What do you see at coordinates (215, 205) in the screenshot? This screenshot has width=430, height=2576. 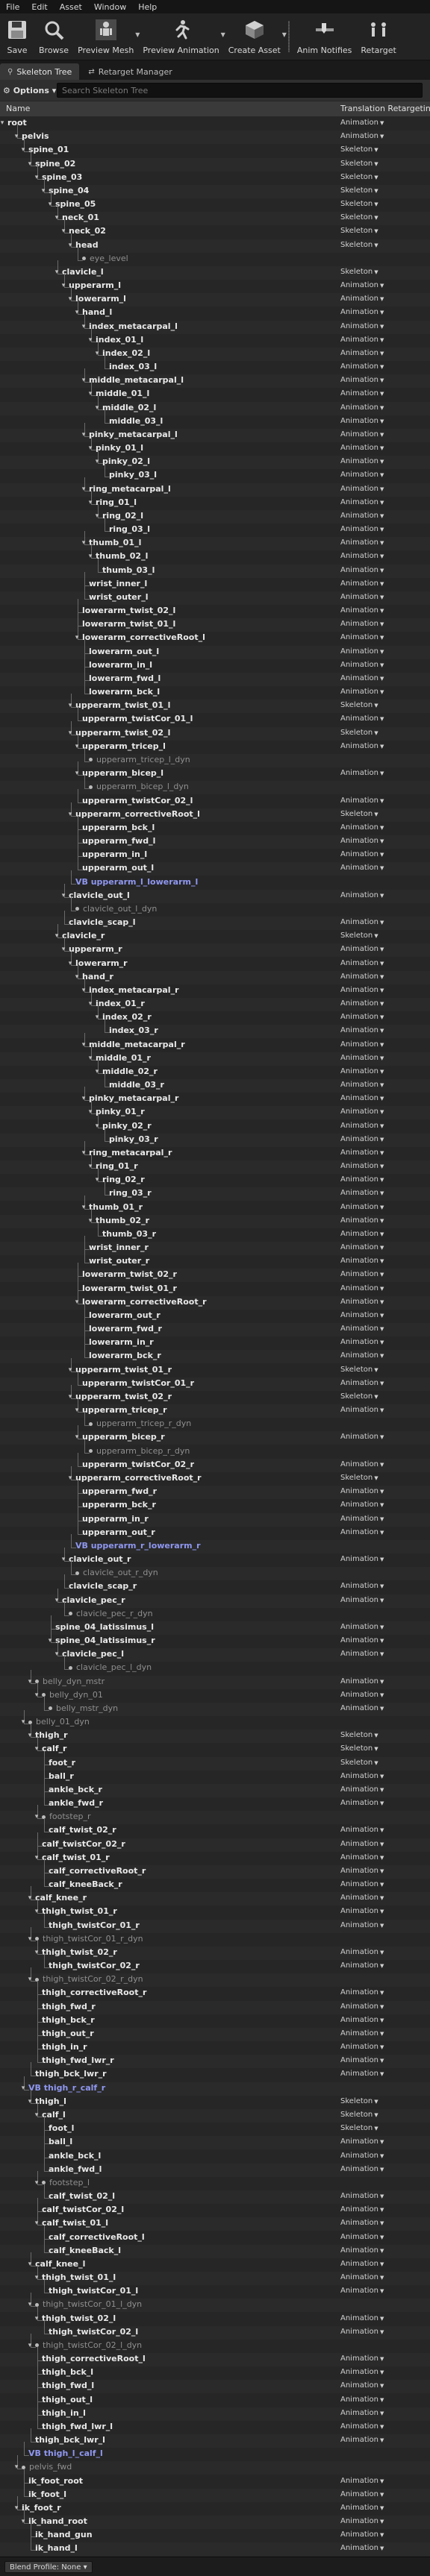 I see `bone-row: ▾spine_05Skeleton▼` at bounding box center [215, 205].